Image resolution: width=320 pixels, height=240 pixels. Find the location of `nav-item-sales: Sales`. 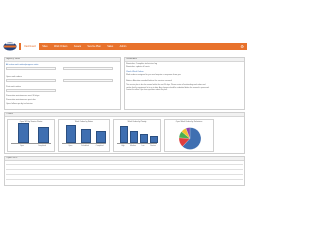

nav-item-sales: Sales is located at coordinates (110, 46).